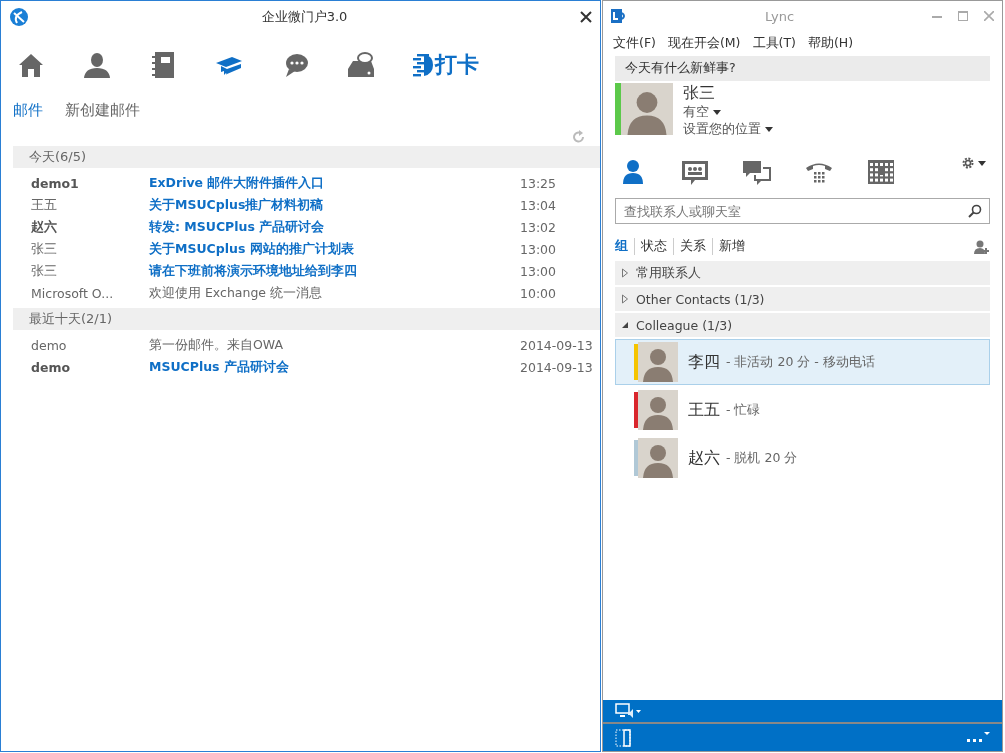 The image size is (1005, 753). Describe the element at coordinates (334, 183) in the screenshot. I see `mail-subject: ExDrive 邮件大附件插件入口` at that location.